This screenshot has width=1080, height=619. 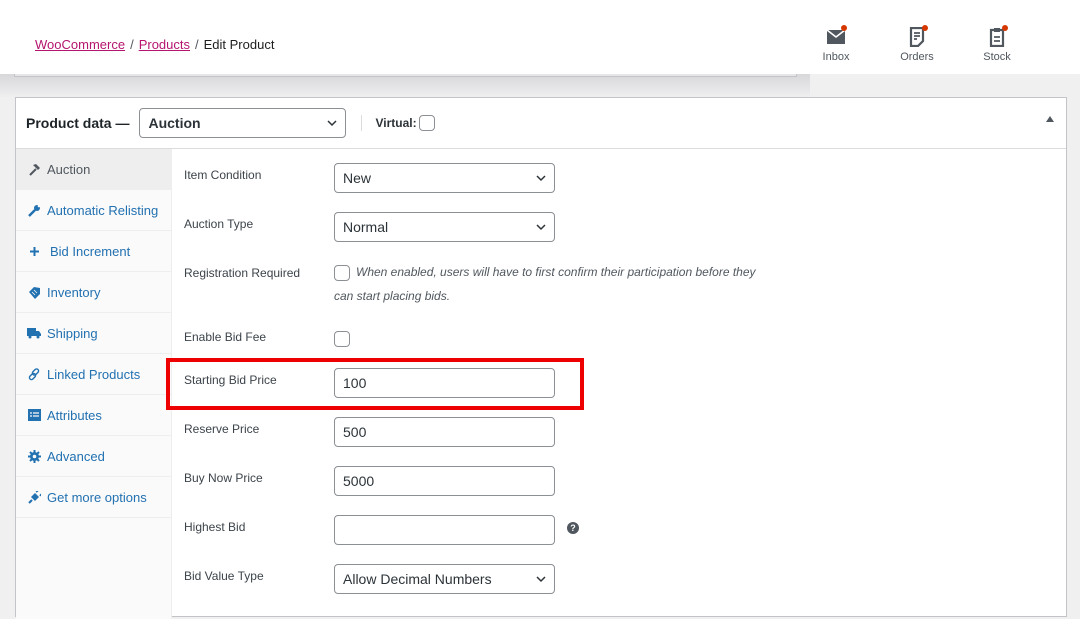 What do you see at coordinates (219, 224) in the screenshot?
I see `auction-type-label: Auction Type` at bounding box center [219, 224].